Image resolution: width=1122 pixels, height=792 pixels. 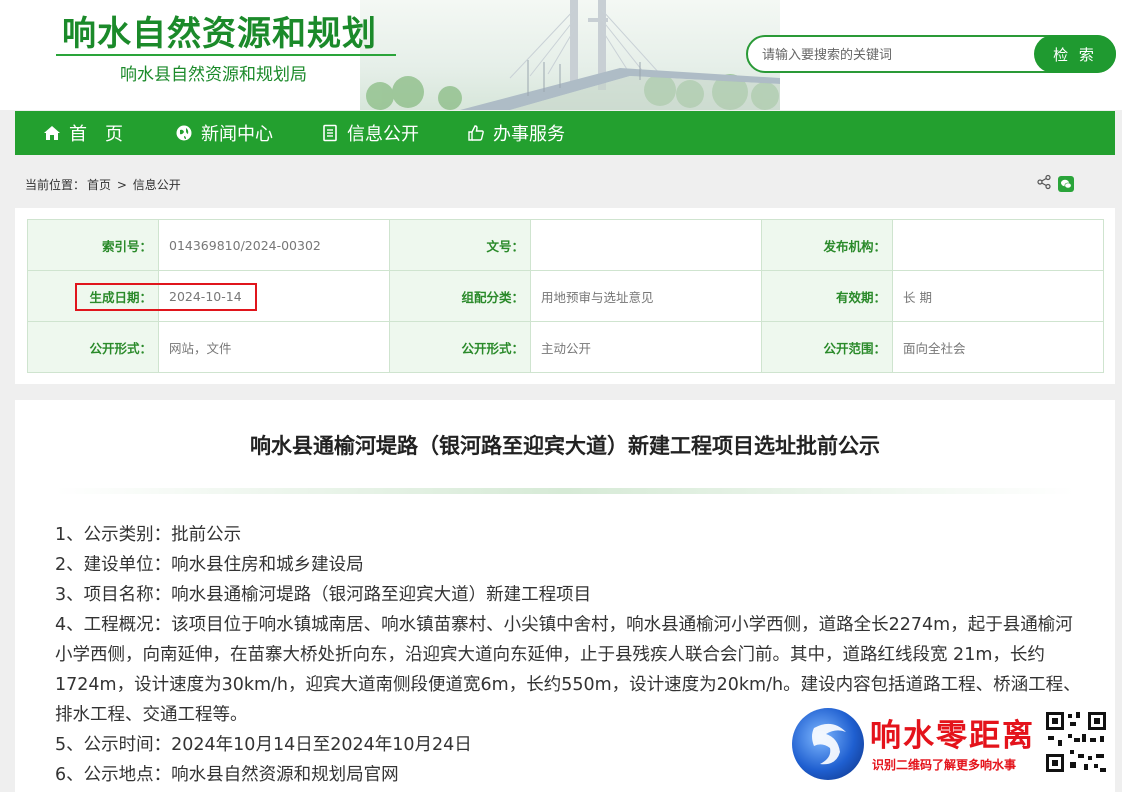 I want to click on meta-label: 发布机构：, so click(x=827, y=245).